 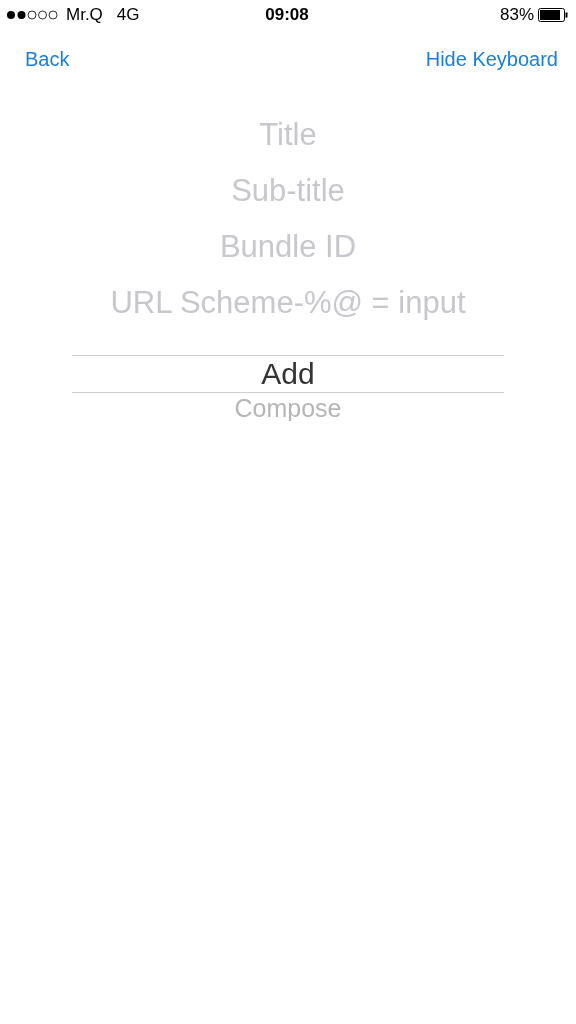 What do you see at coordinates (491, 59) in the screenshot?
I see `hide-keyboard-button: Hide Keyboard` at bounding box center [491, 59].